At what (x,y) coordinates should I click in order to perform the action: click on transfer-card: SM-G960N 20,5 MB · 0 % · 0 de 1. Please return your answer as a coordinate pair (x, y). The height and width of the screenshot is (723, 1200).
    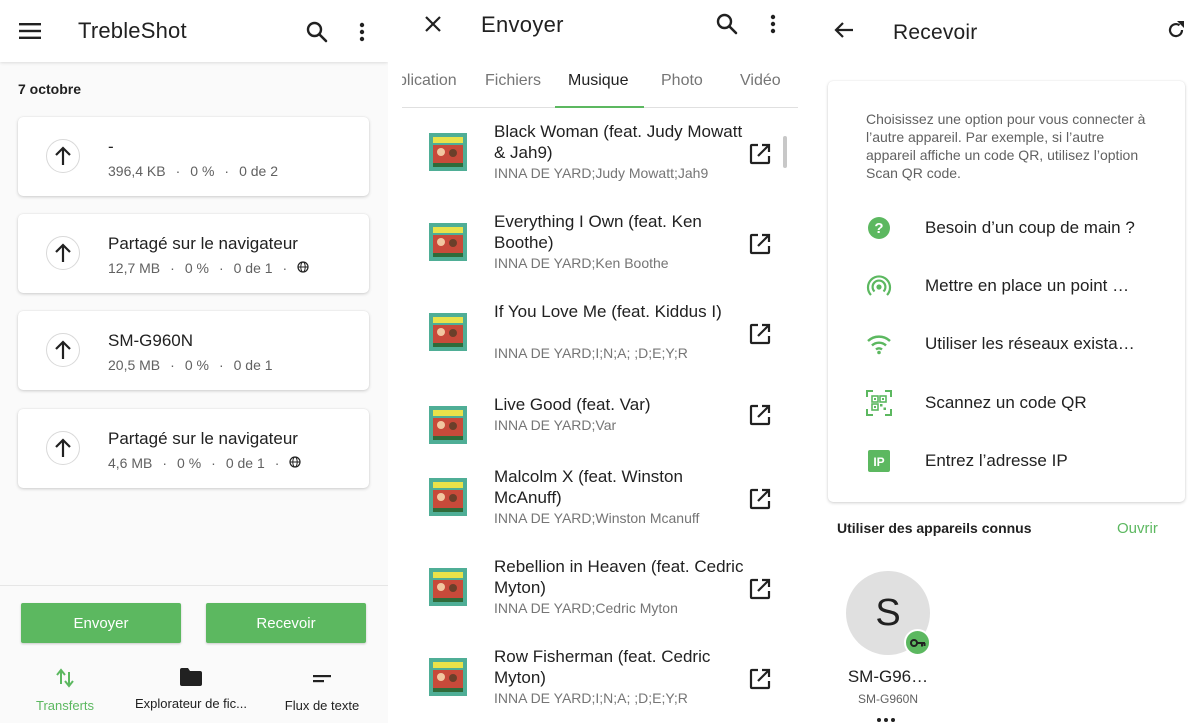
    Looking at the image, I should click on (193, 350).